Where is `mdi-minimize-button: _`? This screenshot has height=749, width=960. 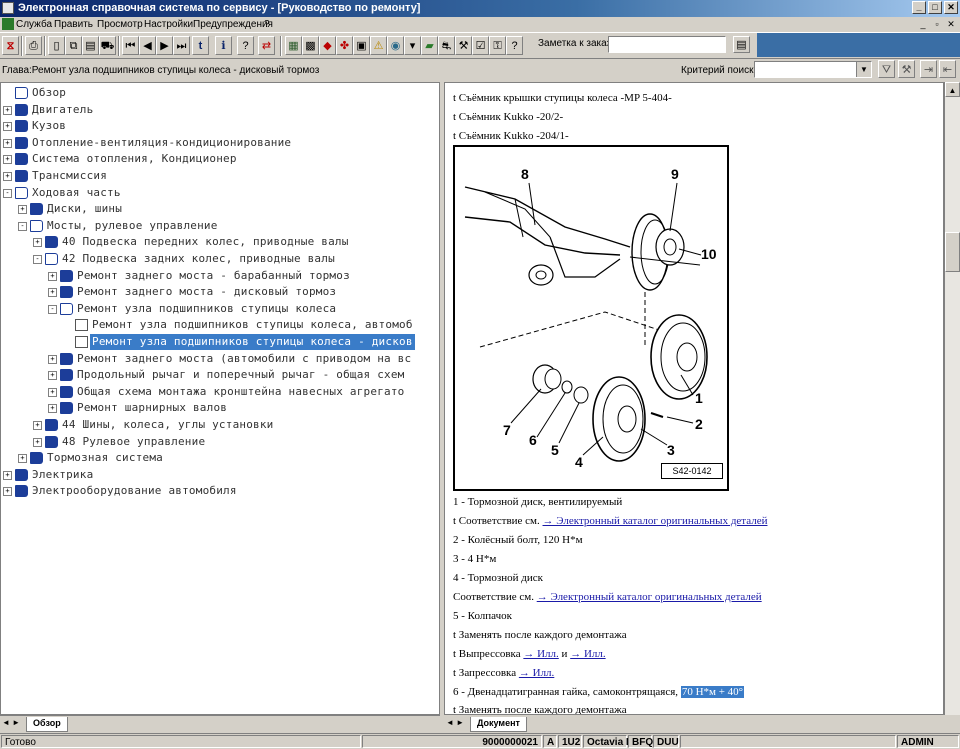
mdi-minimize-button: _ is located at coordinates (923, 24).